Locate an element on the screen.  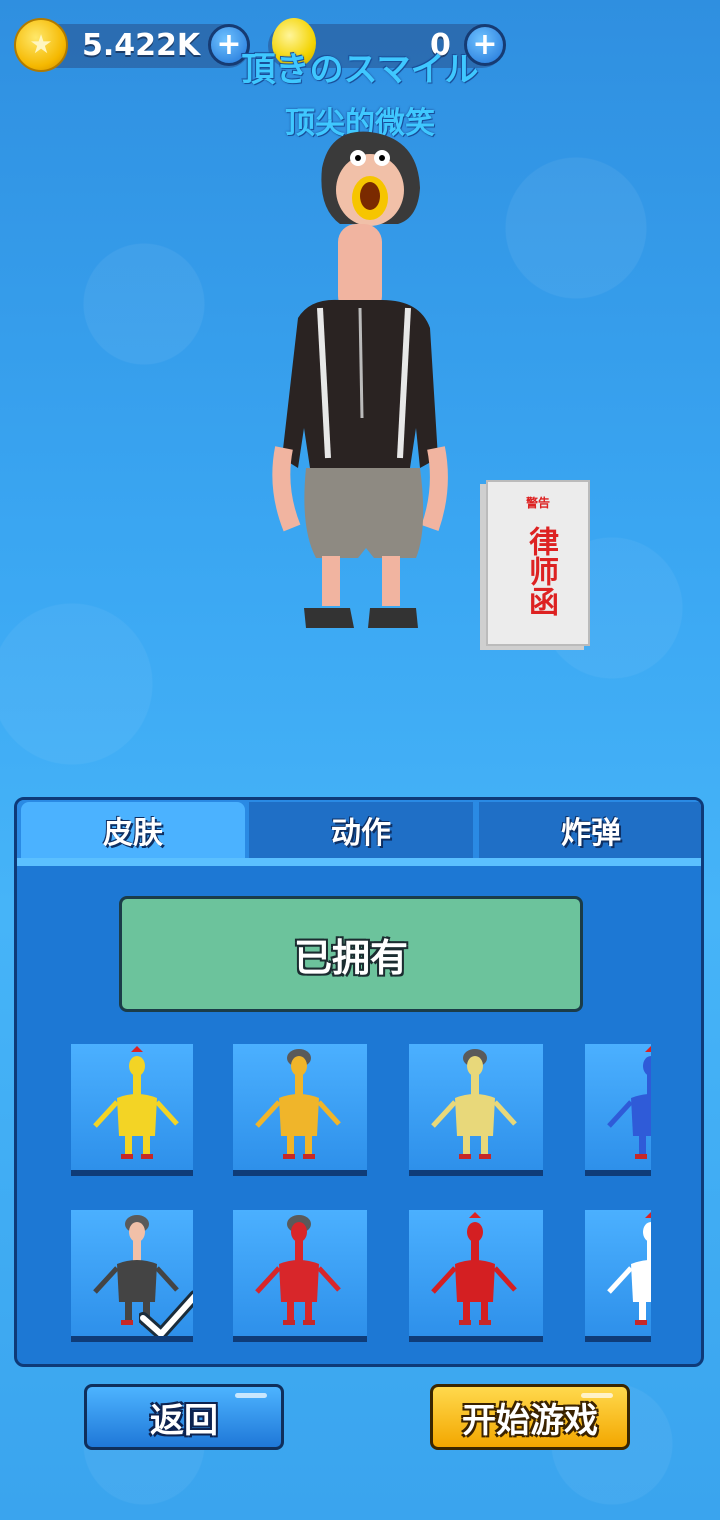
lawyer-letter-prop: 警告 律师函 is located at coordinates (538, 563).